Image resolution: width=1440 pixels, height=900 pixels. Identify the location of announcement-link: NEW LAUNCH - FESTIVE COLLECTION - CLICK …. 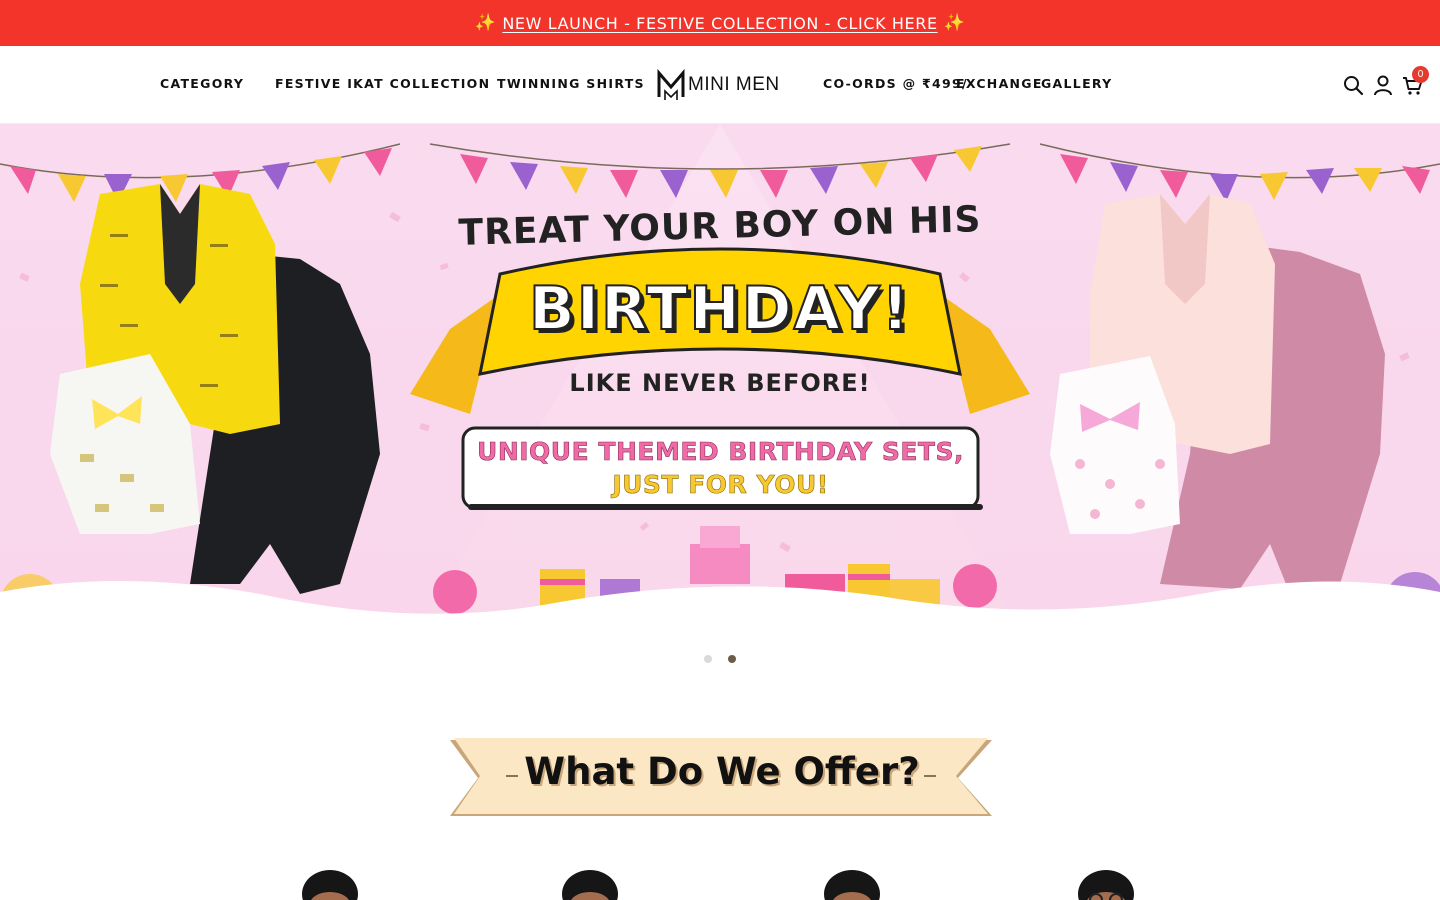
(719, 23).